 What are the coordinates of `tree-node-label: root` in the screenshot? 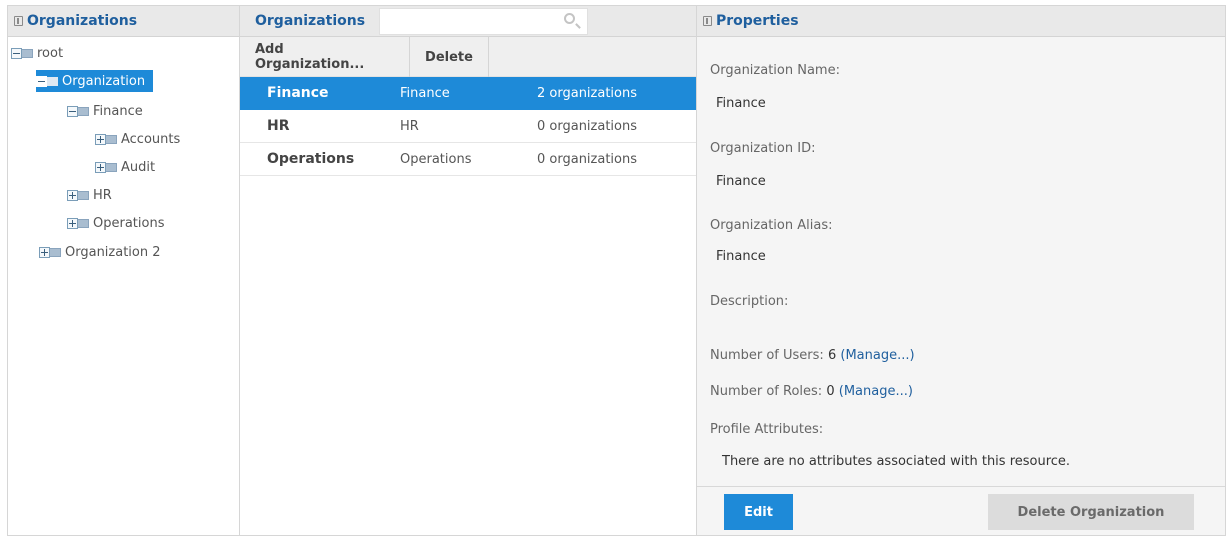 It's located at (50, 53).